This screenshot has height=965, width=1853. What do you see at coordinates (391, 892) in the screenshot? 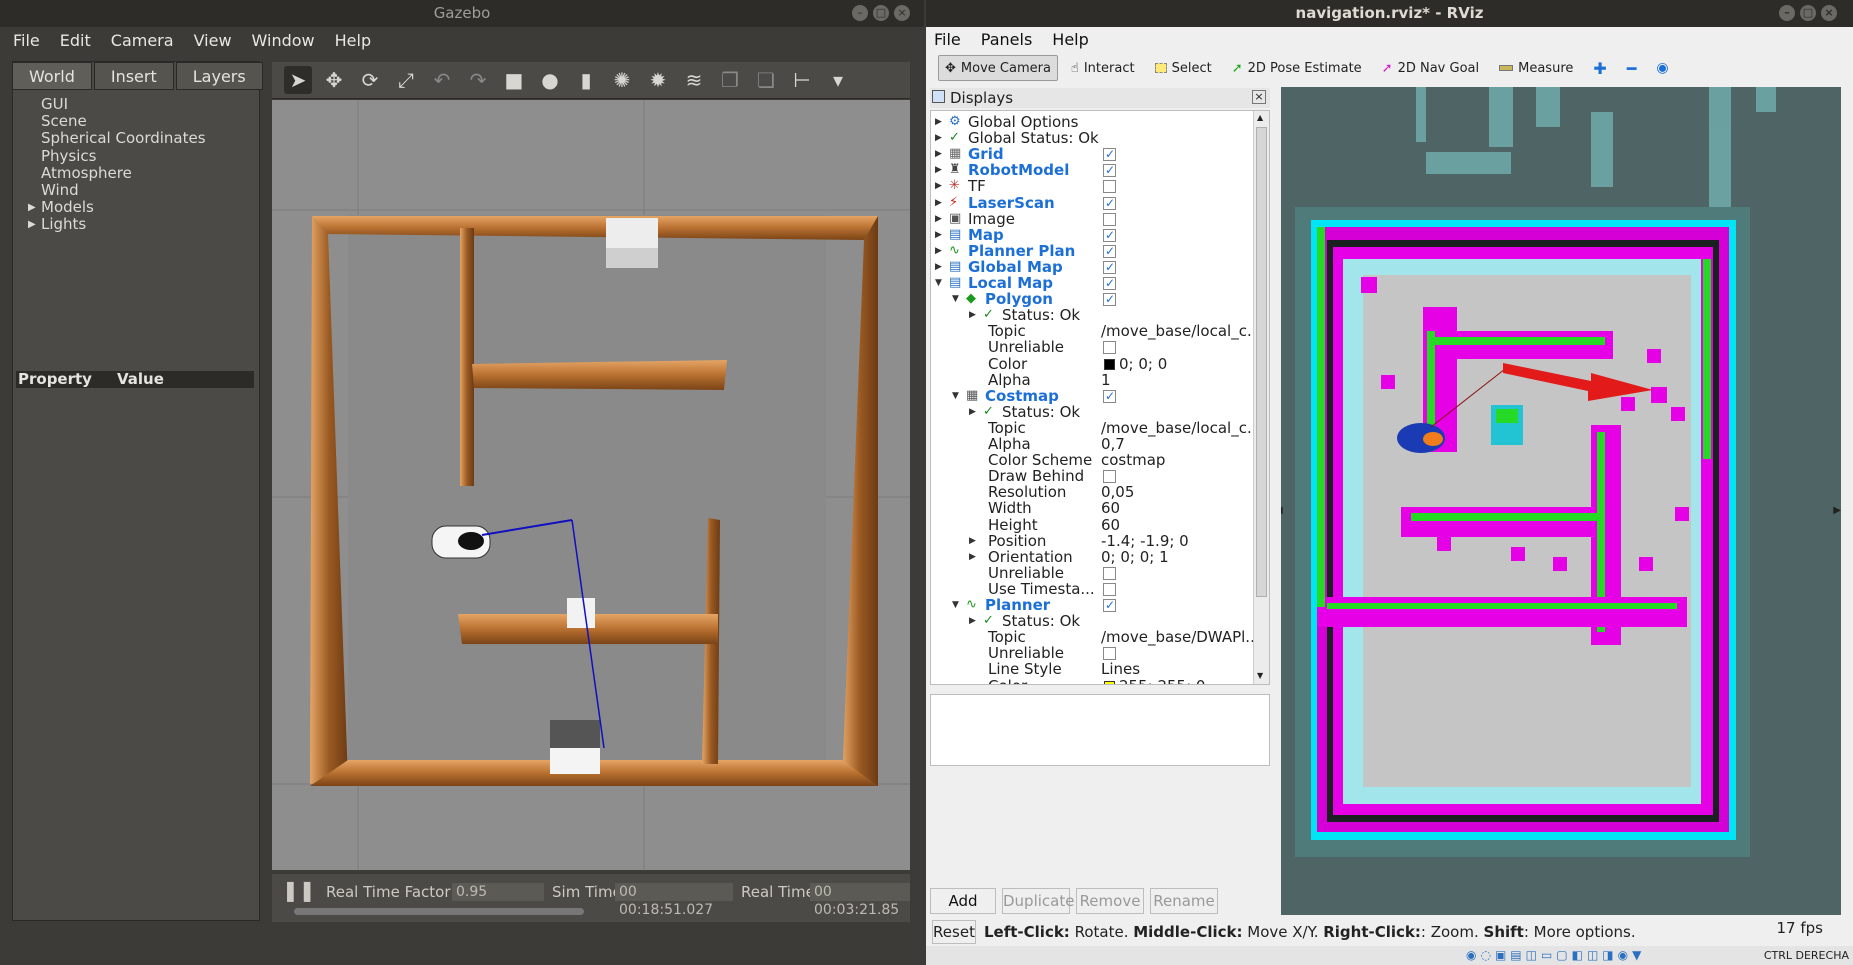
I see `rtf-label: Real Time Factor:` at bounding box center [391, 892].